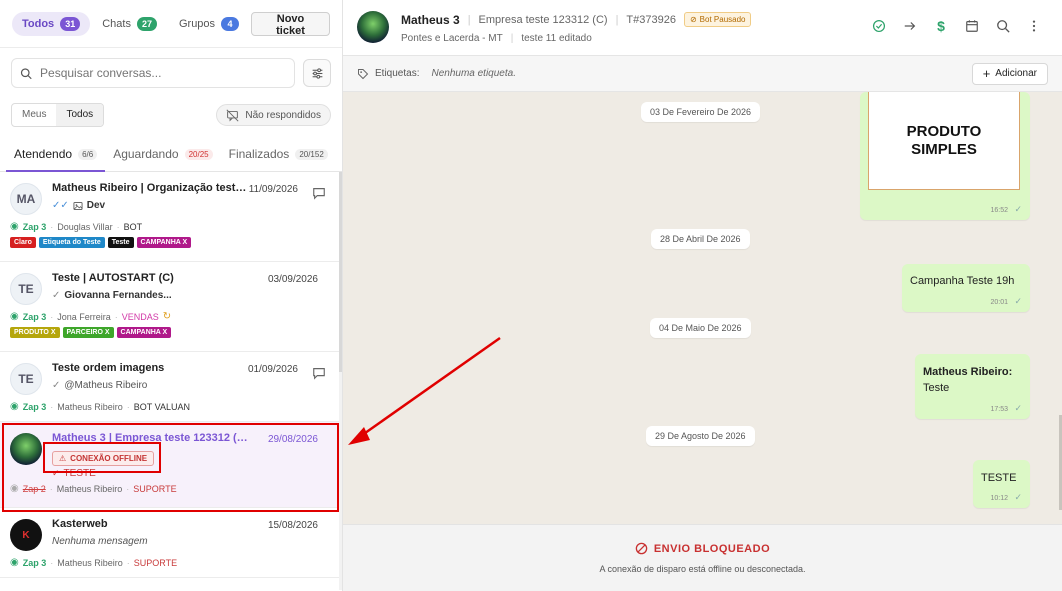  Describe the element at coordinates (209, 24) in the screenshot. I see `tab-grupos: Grupos 4` at that location.